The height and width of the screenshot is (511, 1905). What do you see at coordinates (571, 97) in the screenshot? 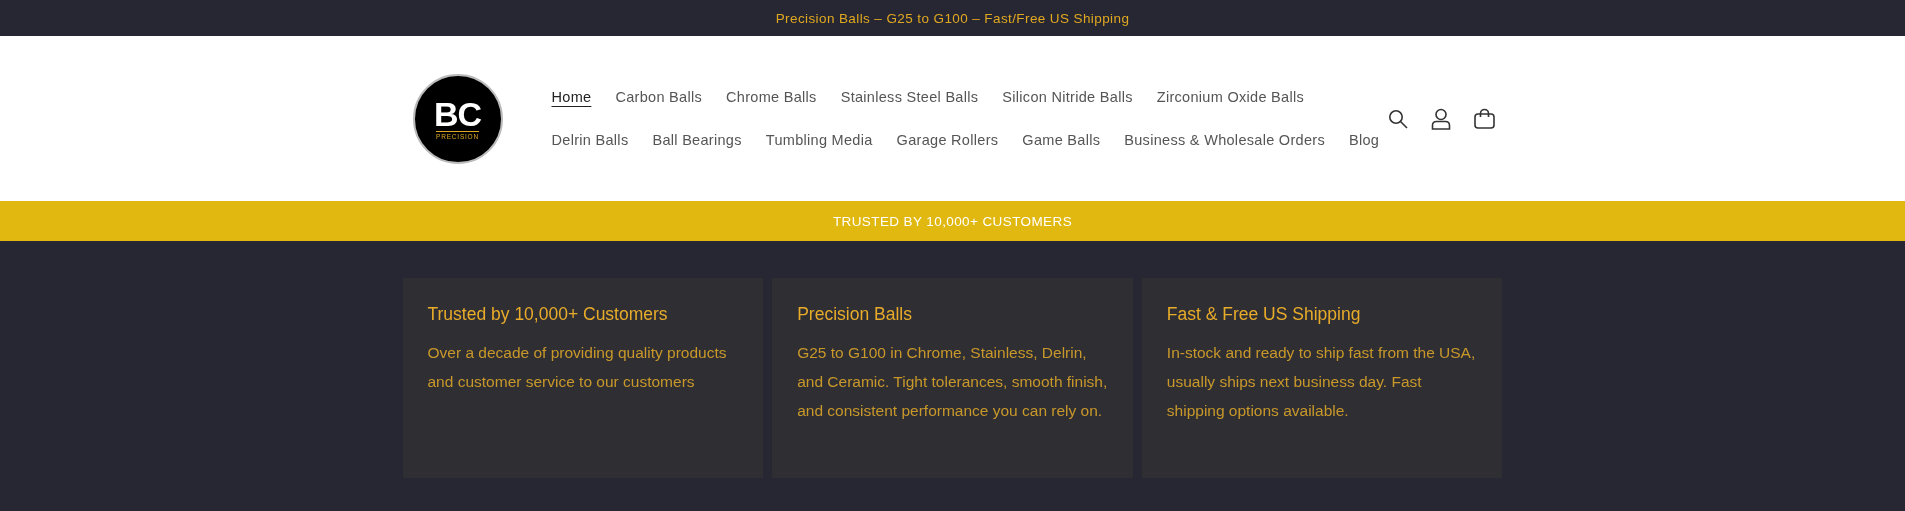
I see `nav-link: Home` at bounding box center [571, 97].